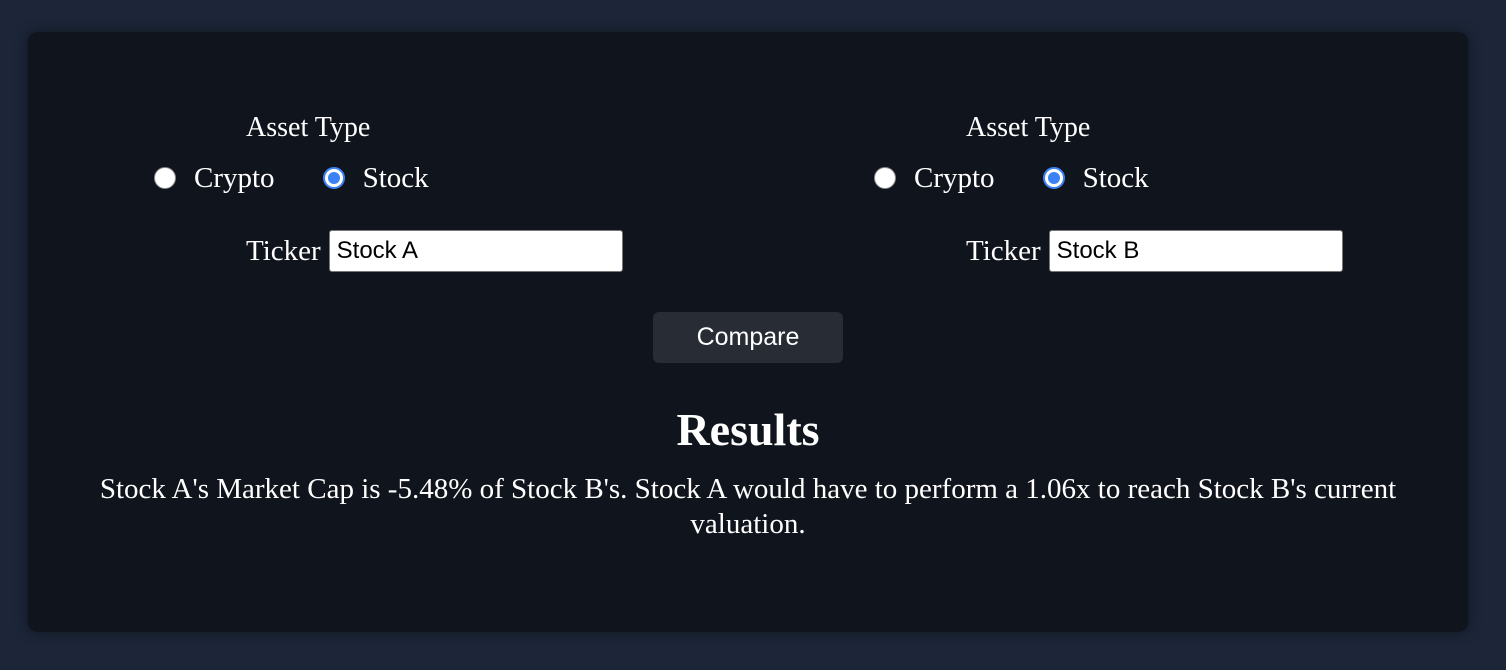 Image resolution: width=1506 pixels, height=670 pixels. What do you see at coordinates (748, 337) in the screenshot?
I see `compare-button: Compare` at bounding box center [748, 337].